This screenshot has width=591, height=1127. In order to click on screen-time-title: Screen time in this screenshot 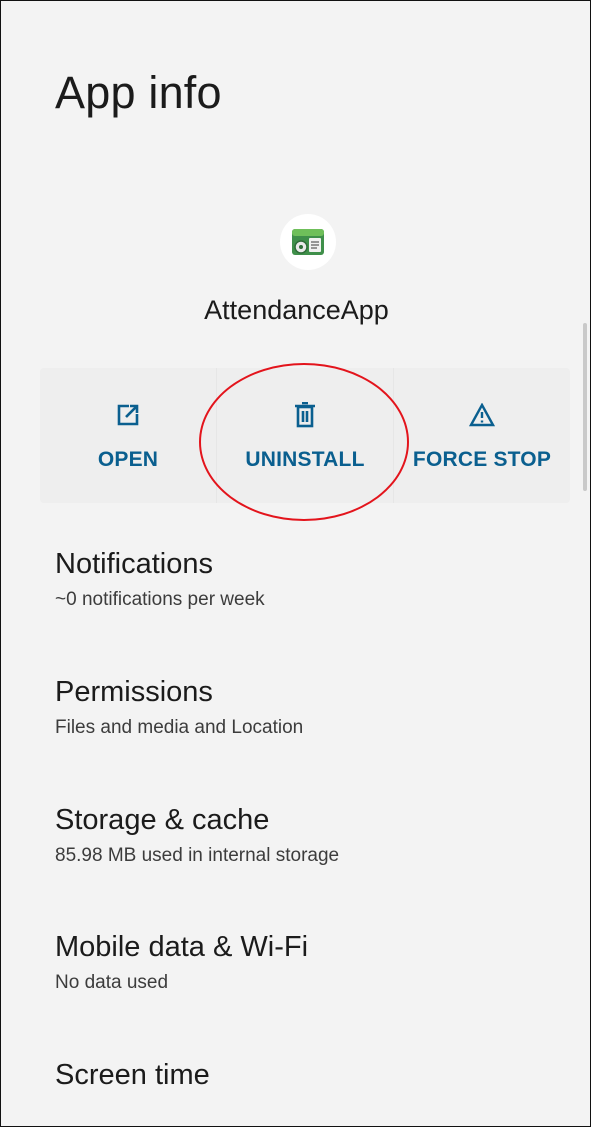, I will do `click(132, 1075)`.